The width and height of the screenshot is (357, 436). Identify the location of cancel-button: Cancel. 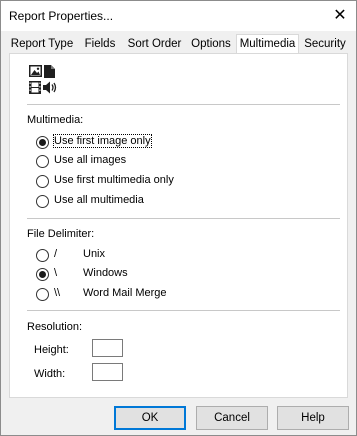
(232, 418).